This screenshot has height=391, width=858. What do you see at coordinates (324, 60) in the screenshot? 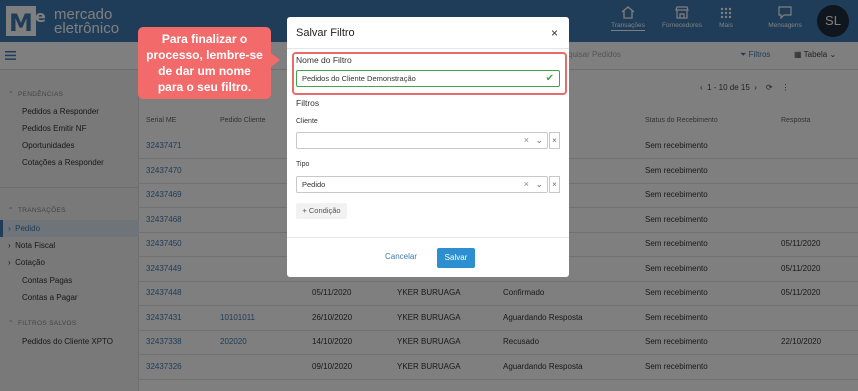
I see `filter-name-label: Nome do Filtro` at bounding box center [324, 60].